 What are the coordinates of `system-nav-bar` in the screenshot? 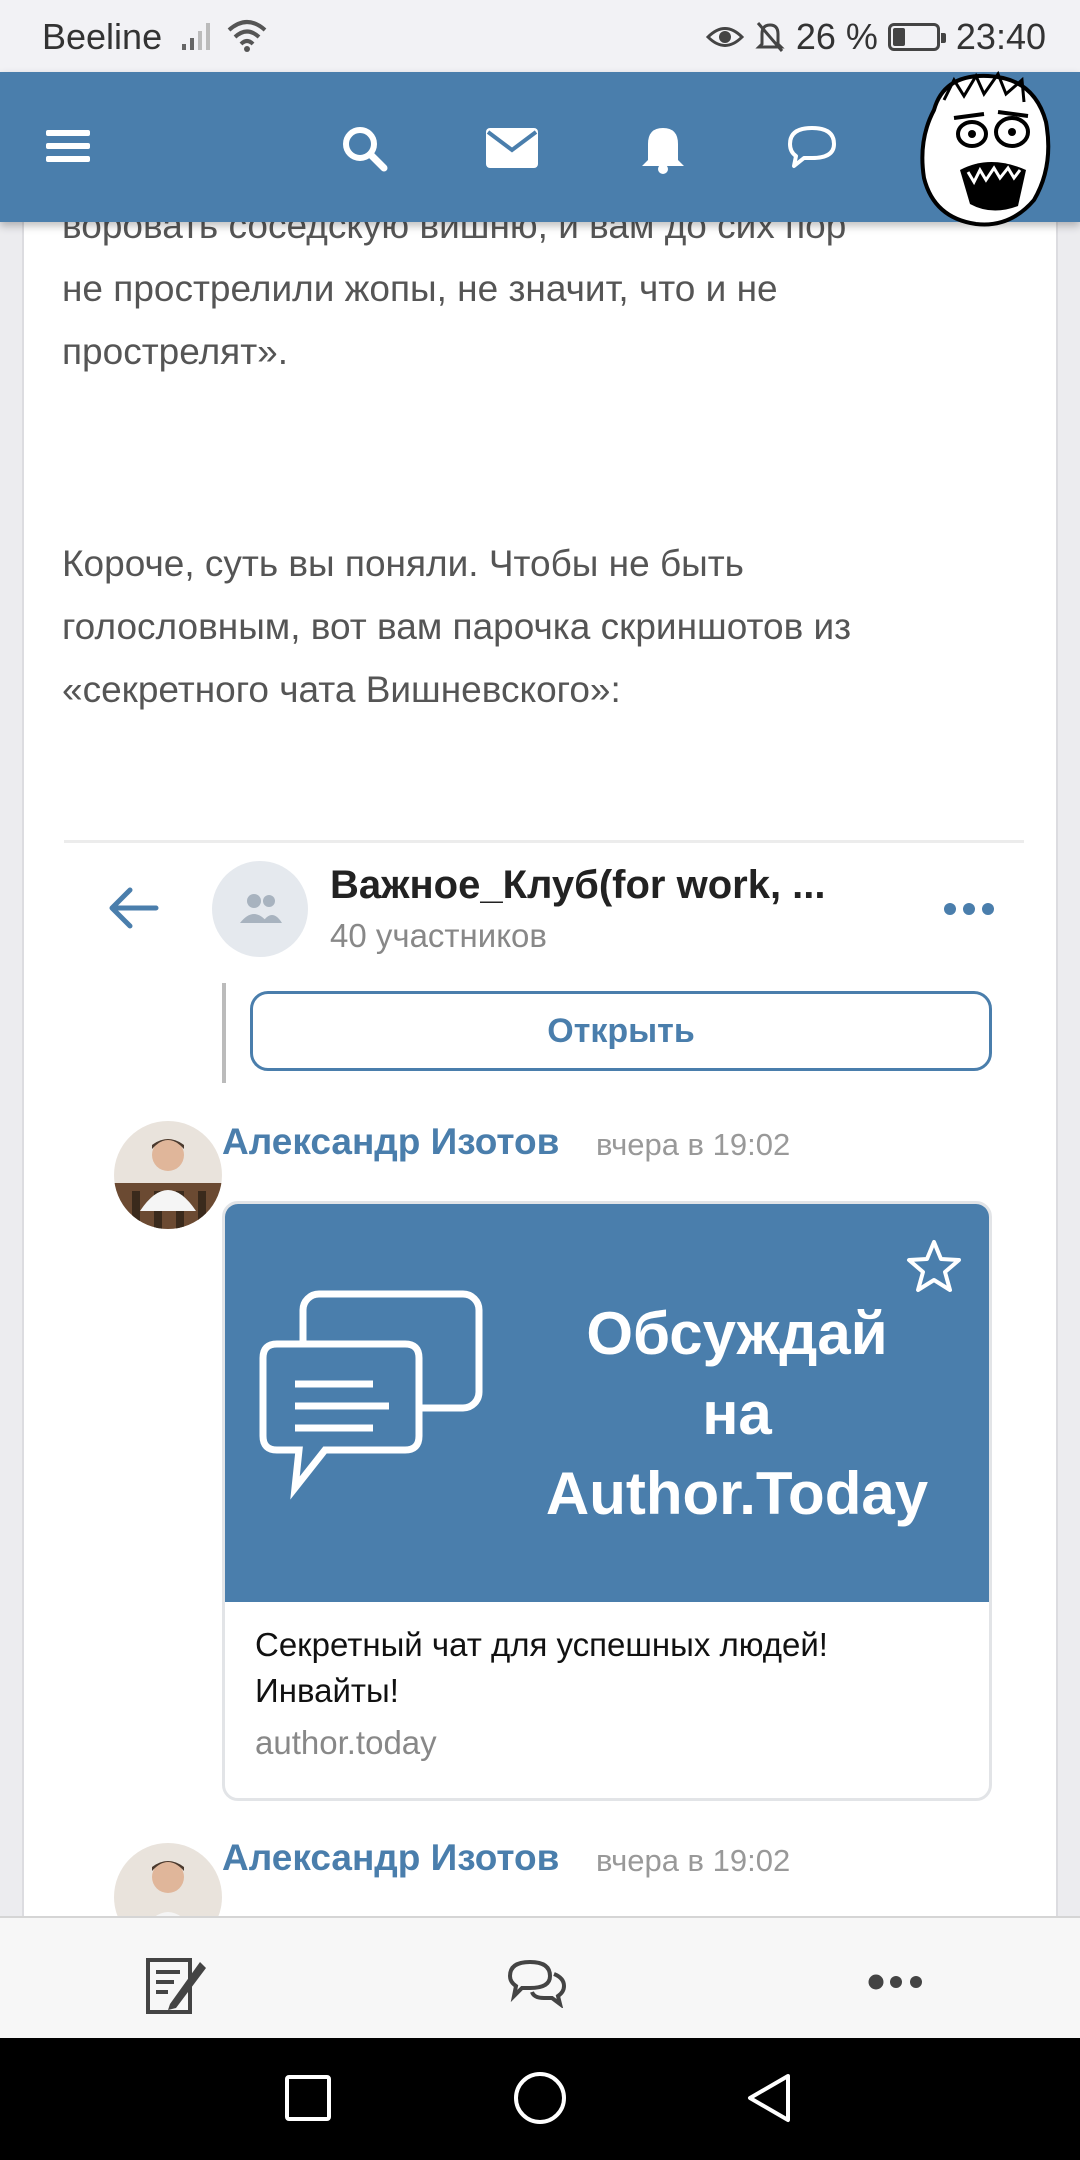 It's located at (540, 2099).